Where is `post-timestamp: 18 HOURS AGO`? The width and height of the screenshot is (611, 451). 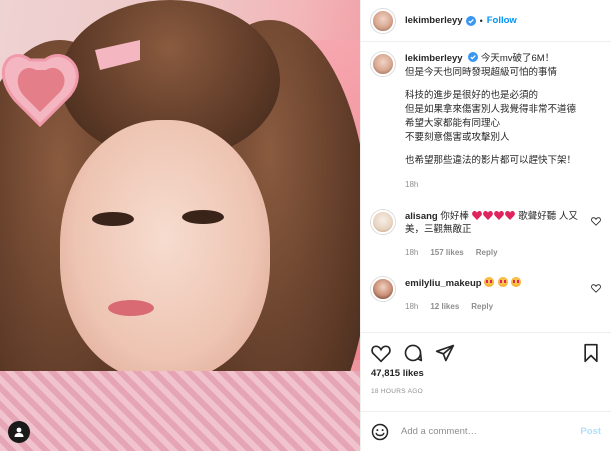 post-timestamp: 18 HOURS AGO is located at coordinates (397, 391).